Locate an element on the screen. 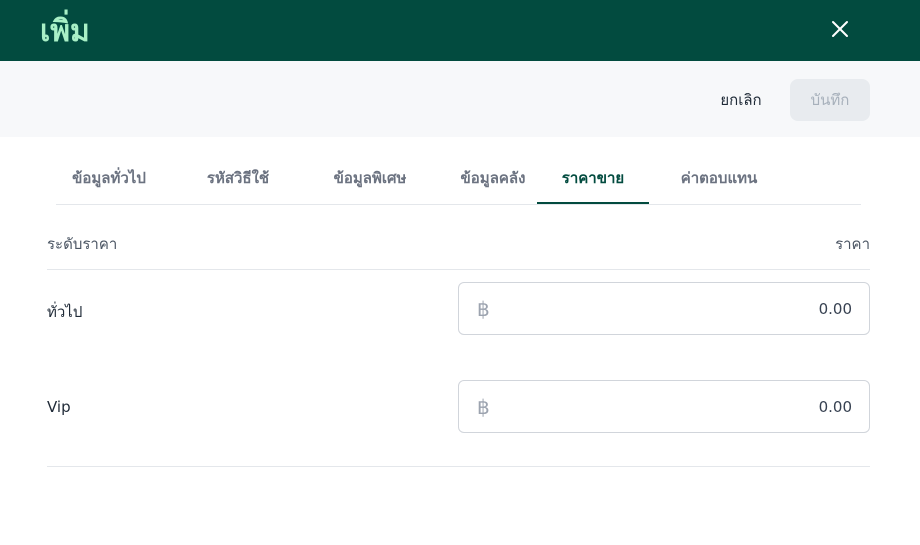  price-level-label-vip: Vip is located at coordinates (59, 407).